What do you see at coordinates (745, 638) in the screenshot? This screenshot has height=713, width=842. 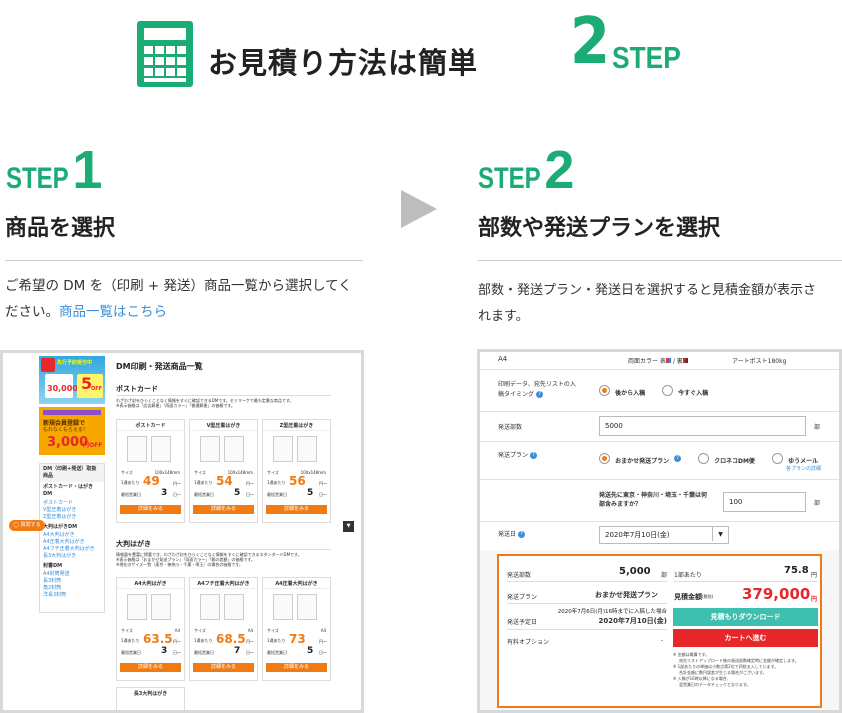 I see `proceed-to-cart-button: カートへ進む` at bounding box center [745, 638].